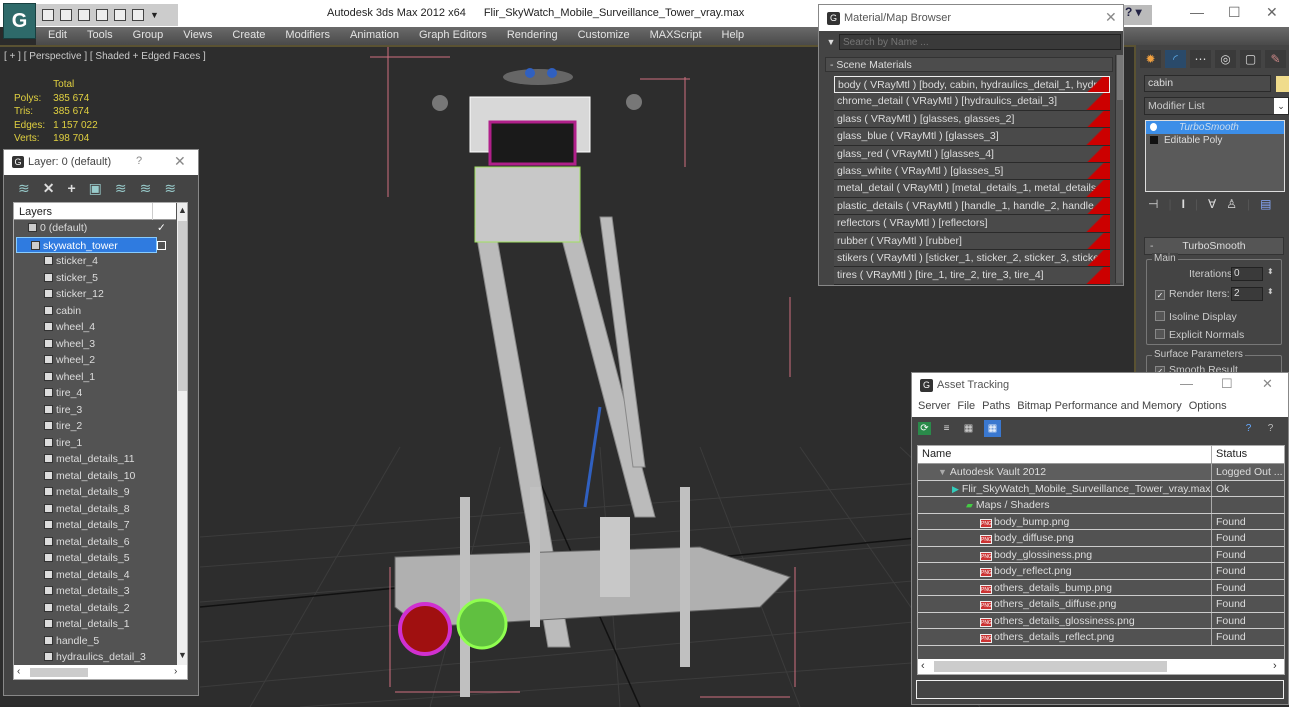 Image resolution: width=1289 pixels, height=707 pixels. Describe the element at coordinates (305, 36) in the screenshot. I see `menu-item-modifiers: Modifiers` at that location.